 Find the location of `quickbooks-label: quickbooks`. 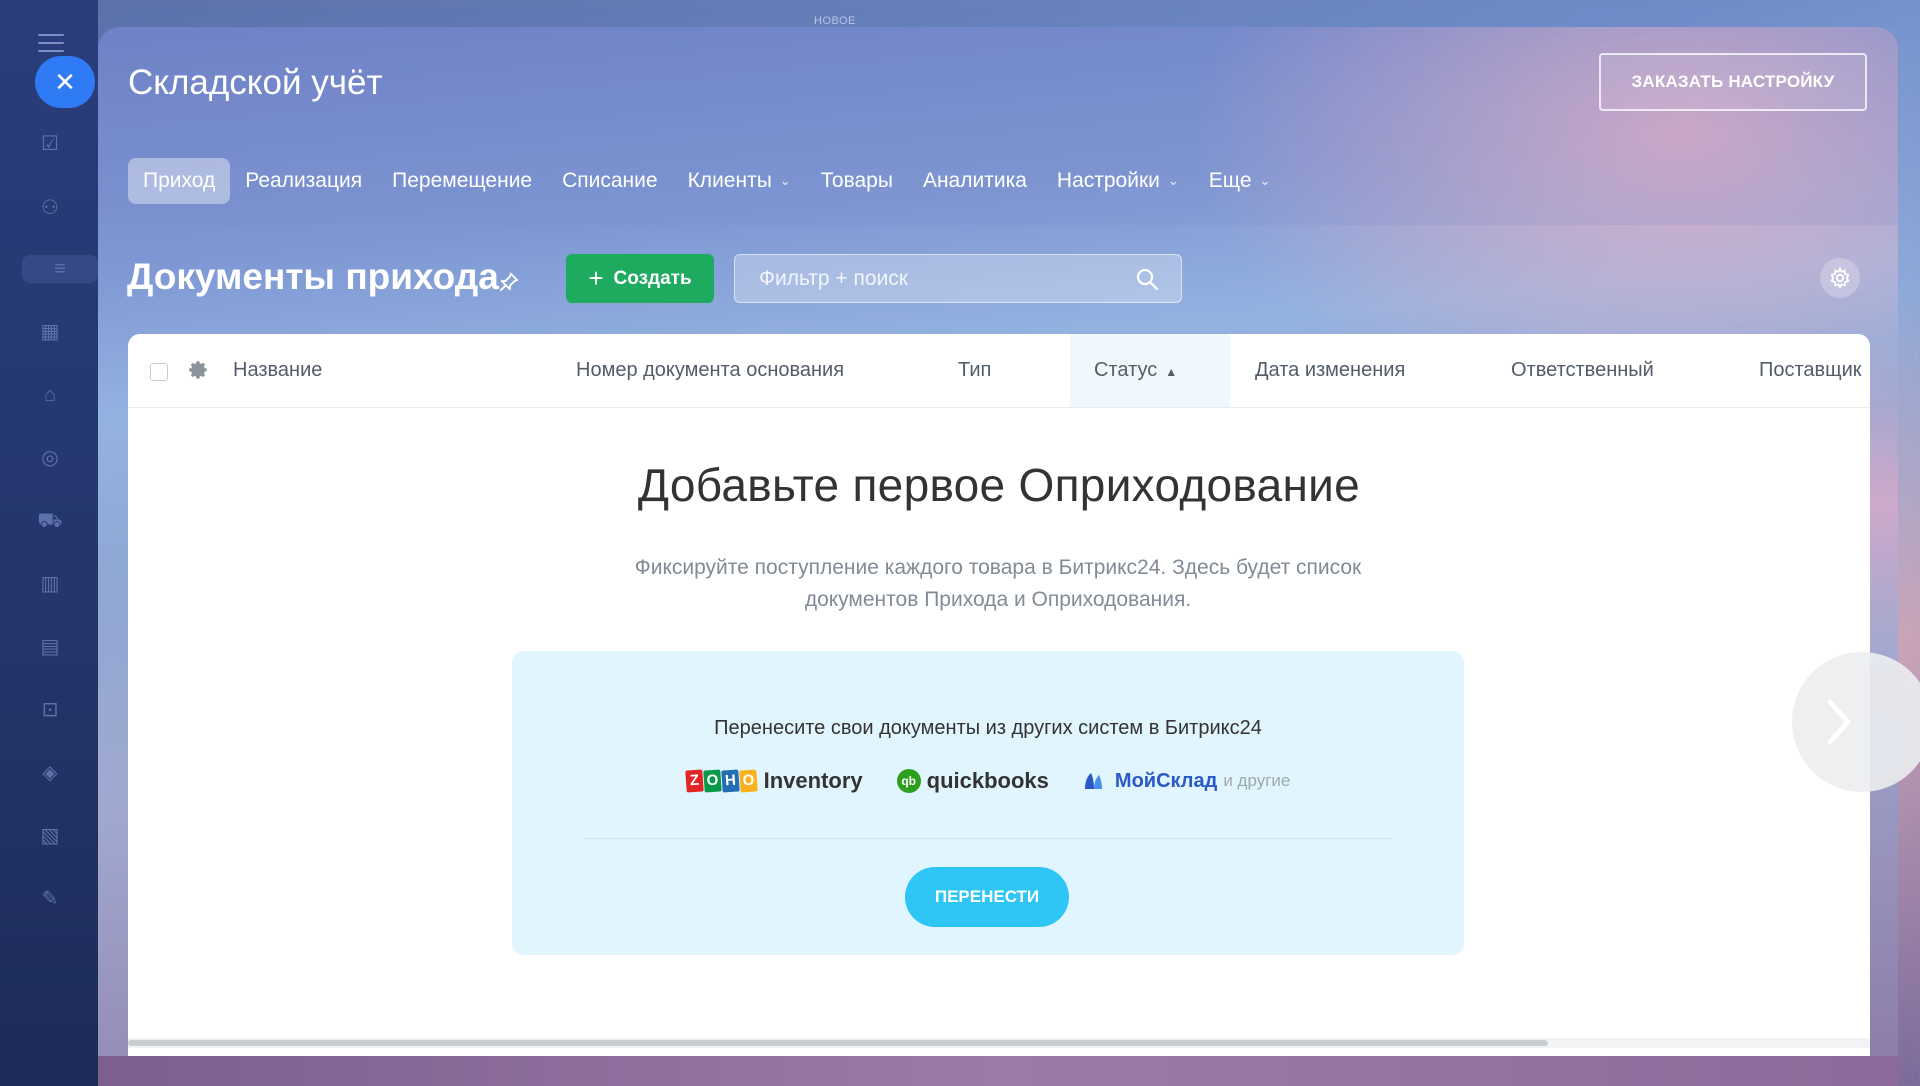

quickbooks-label: quickbooks is located at coordinates (987, 780).